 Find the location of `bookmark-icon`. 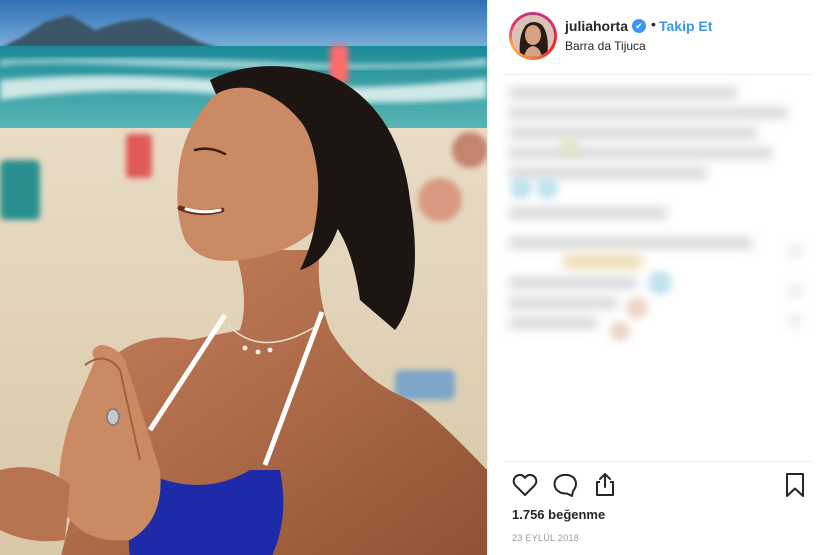

bookmark-icon is located at coordinates (795, 485).